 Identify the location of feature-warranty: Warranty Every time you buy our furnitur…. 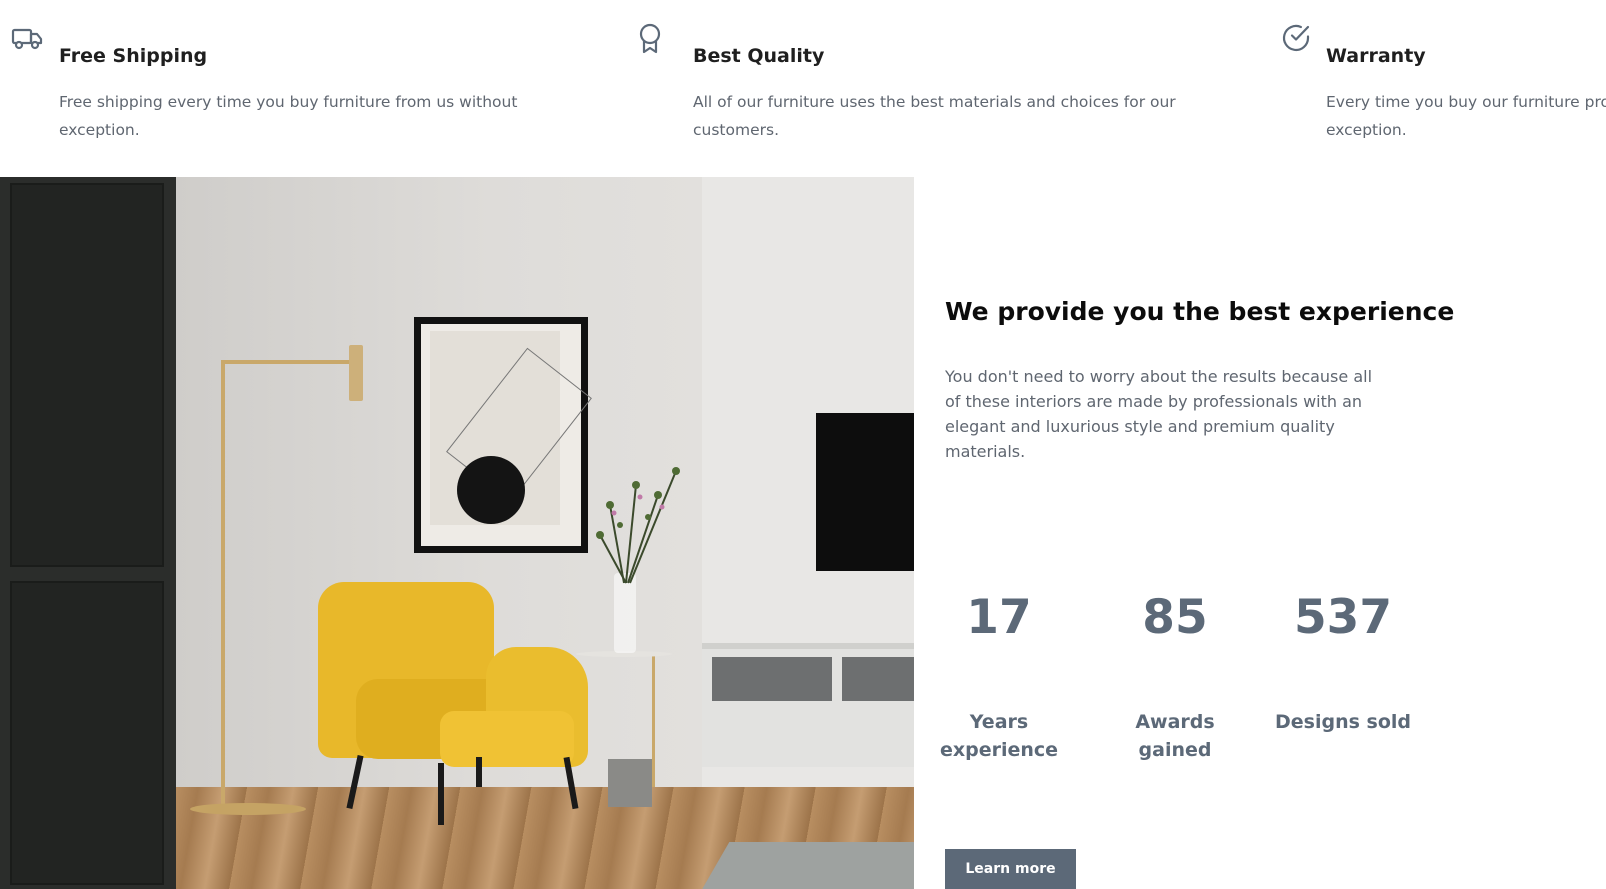
(1436, 88).